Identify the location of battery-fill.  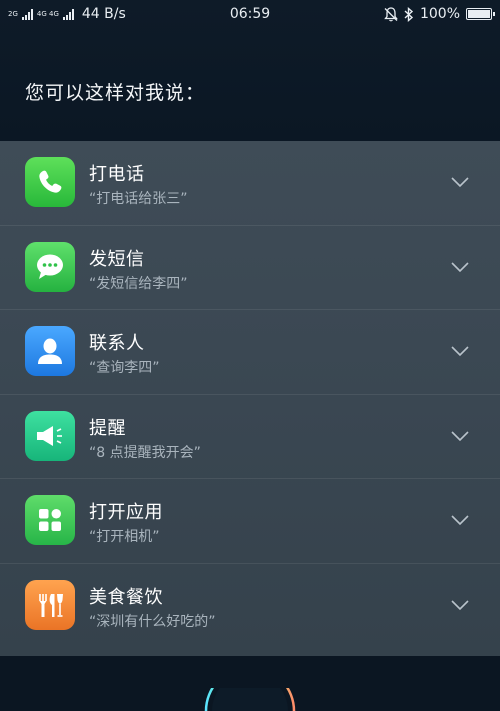
(479, 14).